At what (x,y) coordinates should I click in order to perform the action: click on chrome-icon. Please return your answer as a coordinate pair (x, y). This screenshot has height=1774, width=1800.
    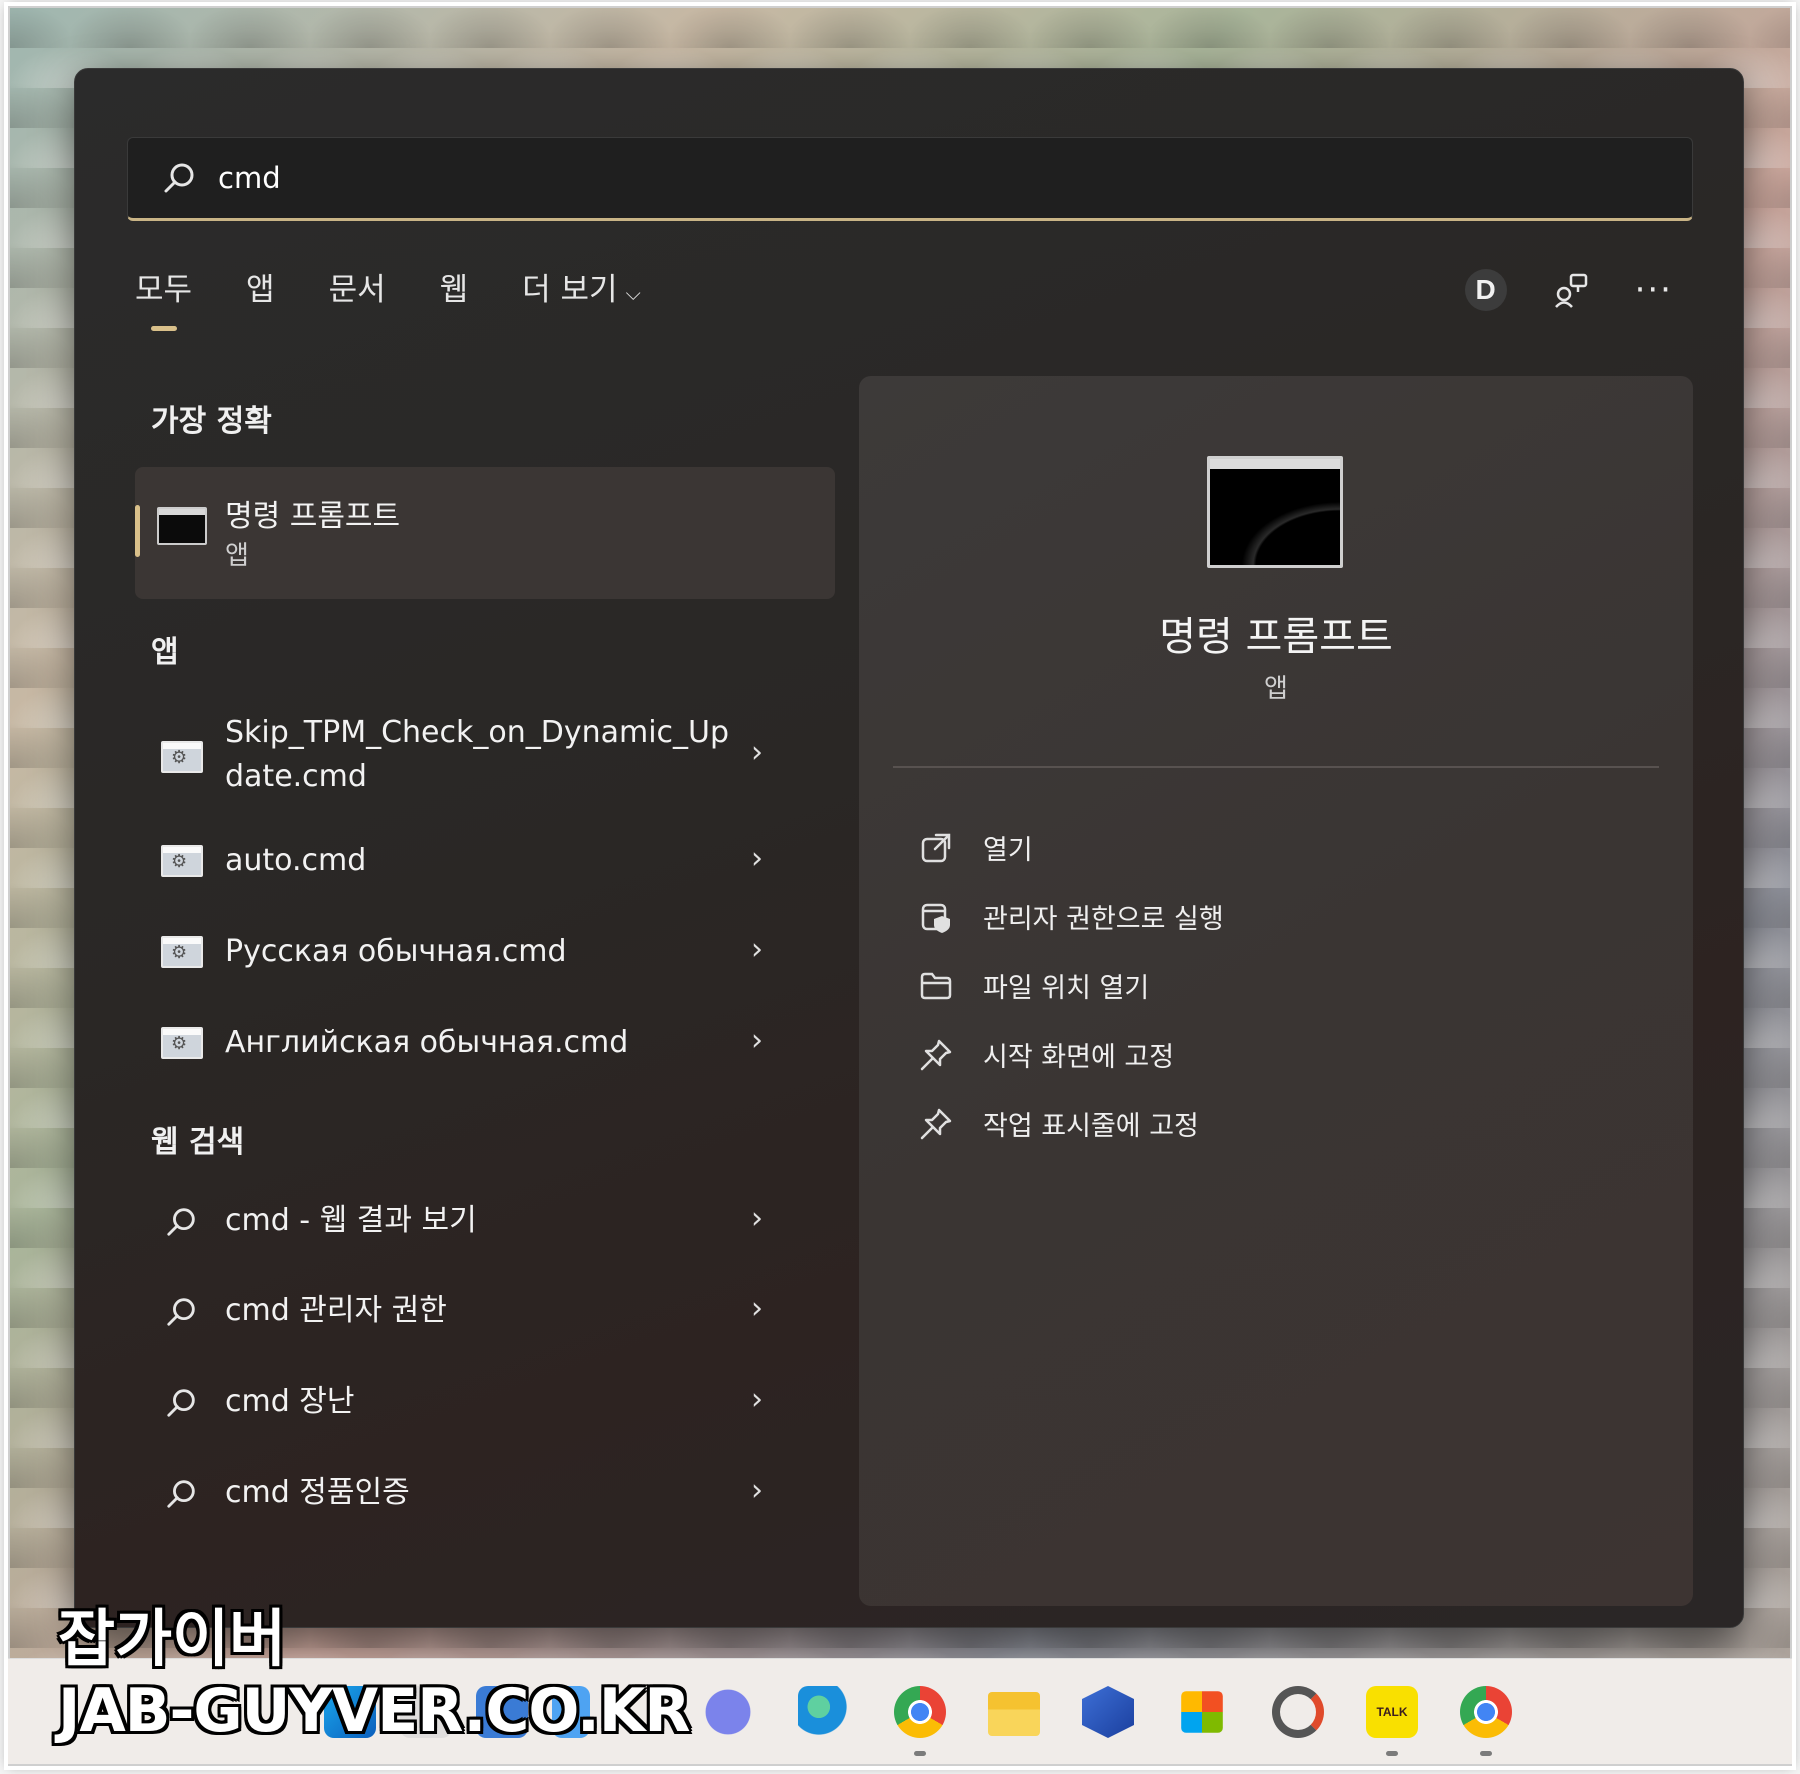
    Looking at the image, I should click on (920, 1712).